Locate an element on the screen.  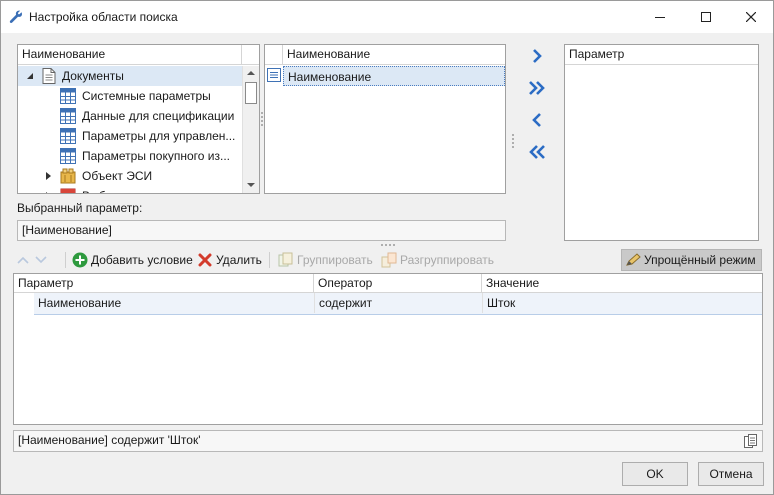
tree-item-label: Объект ЭСИ is located at coordinates (117, 176).